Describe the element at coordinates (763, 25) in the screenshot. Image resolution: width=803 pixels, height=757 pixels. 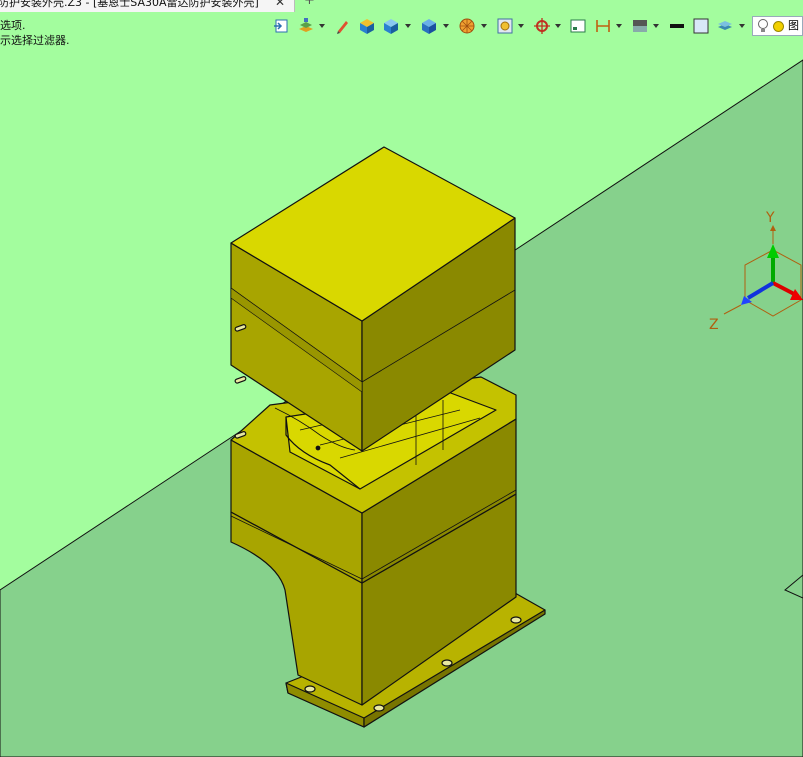
I see `light-bulb-icon` at that location.